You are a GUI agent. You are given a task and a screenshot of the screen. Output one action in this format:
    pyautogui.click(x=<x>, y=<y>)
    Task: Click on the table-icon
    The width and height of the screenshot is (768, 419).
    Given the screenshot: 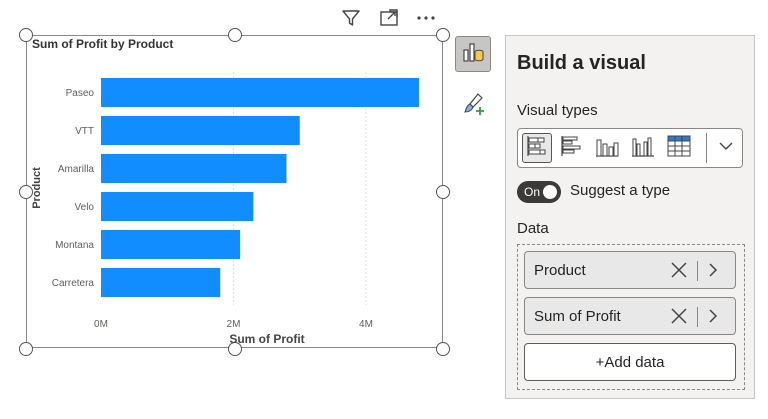 What is the action you would take?
    pyautogui.click(x=679, y=148)
    